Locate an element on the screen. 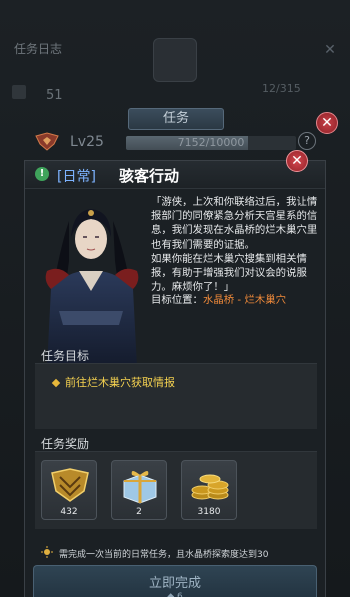 The image size is (350, 597). background-title: 任务日志 is located at coordinates (38, 49).